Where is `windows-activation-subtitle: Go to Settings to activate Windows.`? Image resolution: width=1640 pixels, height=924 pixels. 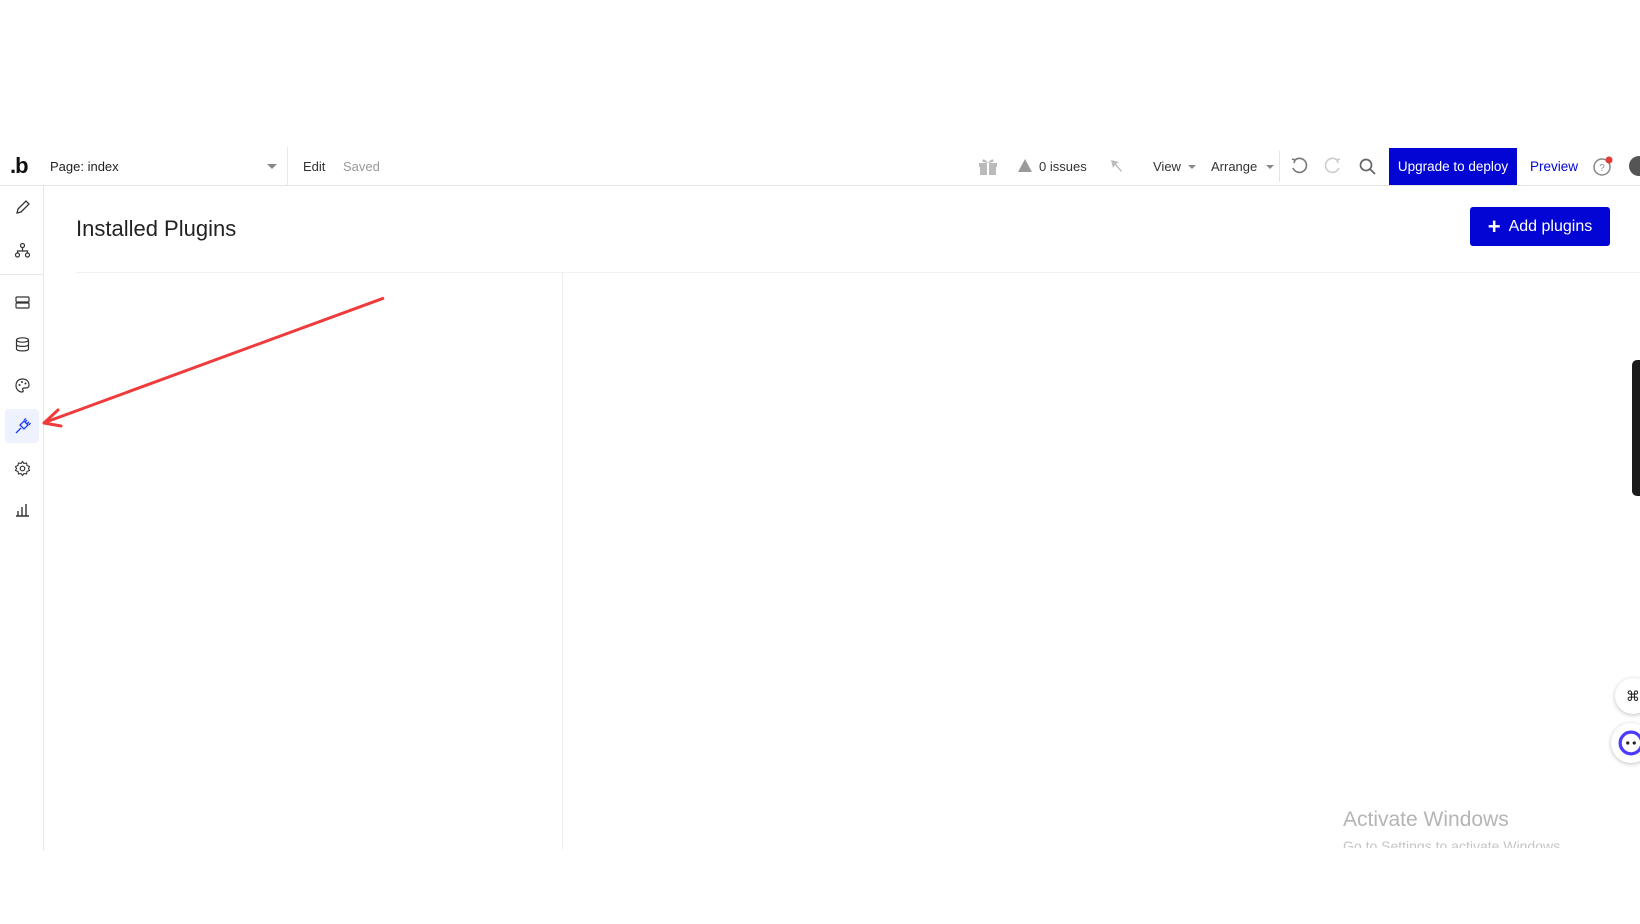 windows-activation-subtitle: Go to Settings to activate Windows. is located at coordinates (1453, 843).